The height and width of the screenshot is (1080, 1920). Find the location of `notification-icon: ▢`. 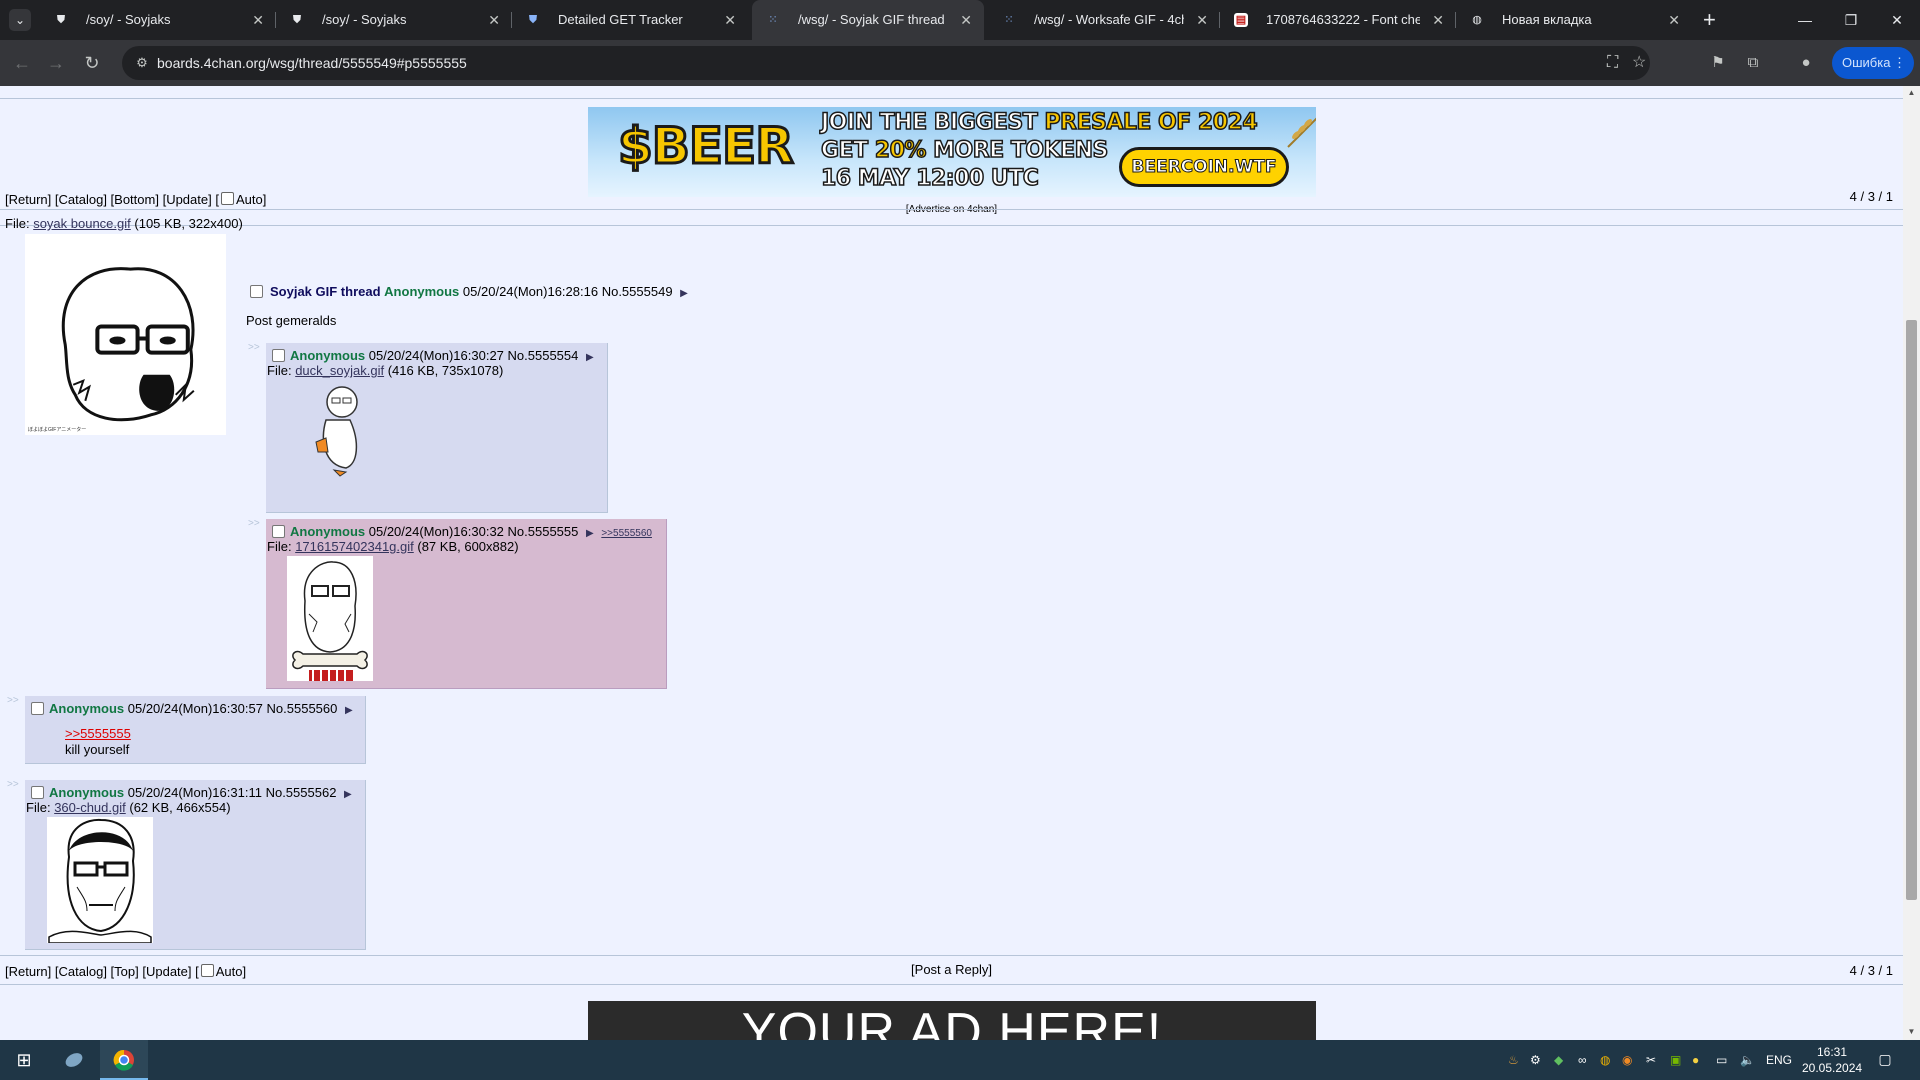

notification-icon: ▢ is located at coordinates (1885, 1059).